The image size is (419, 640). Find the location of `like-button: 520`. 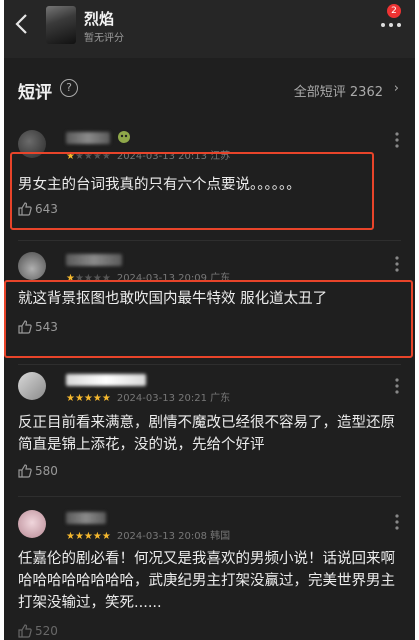

like-button: 520 is located at coordinates (38, 631).